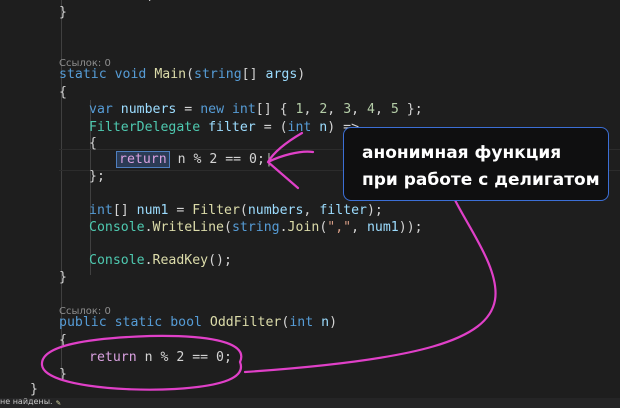 The width and height of the screenshot is (620, 408). Describe the element at coordinates (462, 153) in the screenshot. I see `callout-line-1: анонимная функция` at that location.